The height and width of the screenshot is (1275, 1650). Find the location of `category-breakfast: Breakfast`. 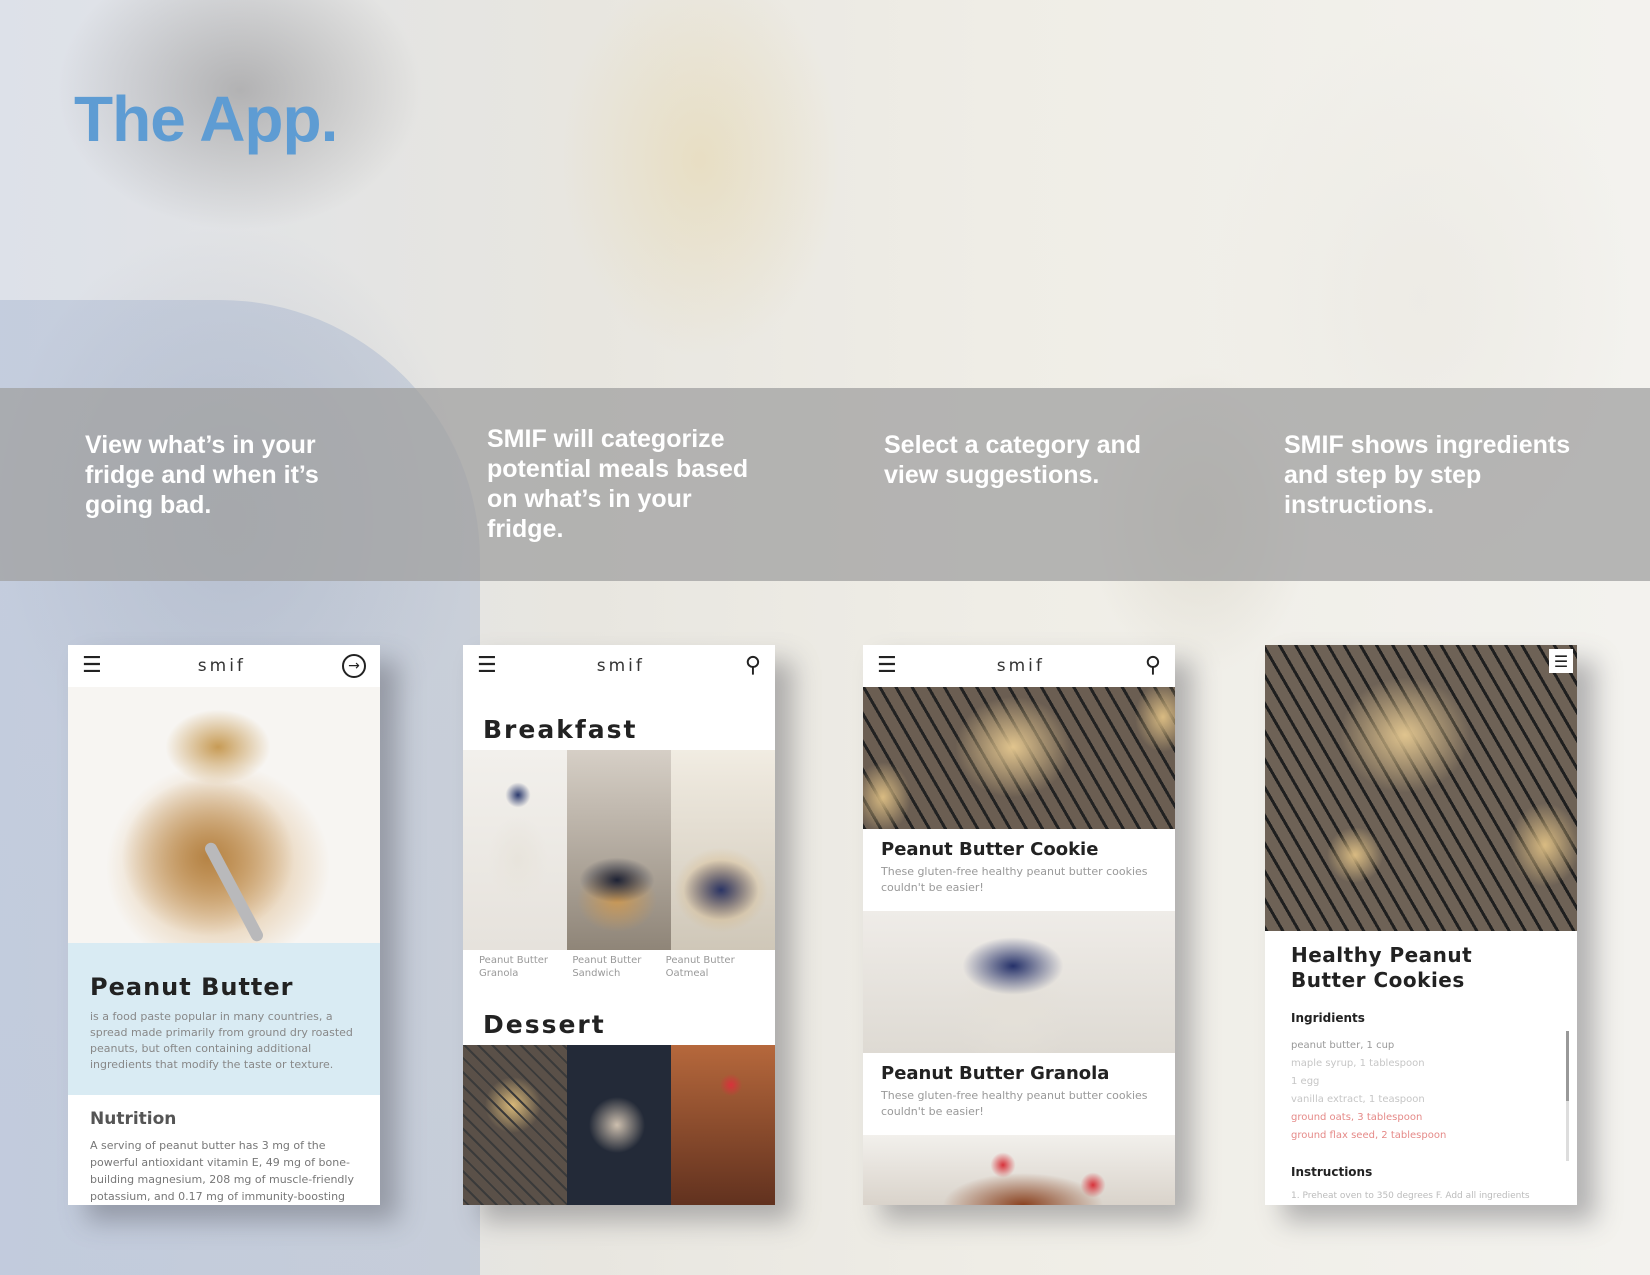

category-breakfast: Breakfast is located at coordinates (619, 718).